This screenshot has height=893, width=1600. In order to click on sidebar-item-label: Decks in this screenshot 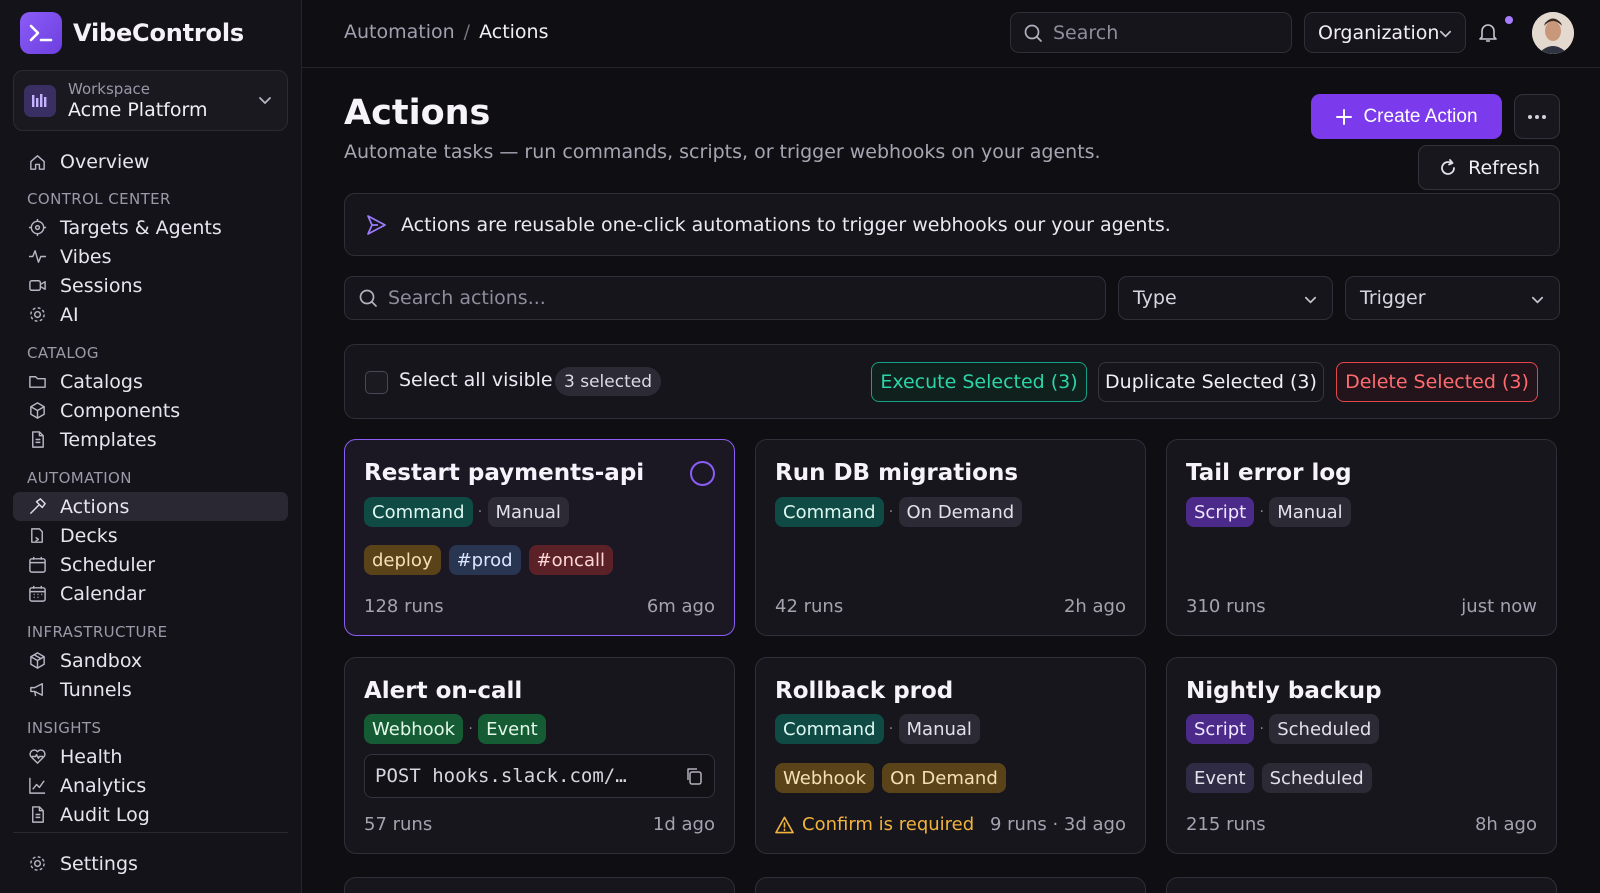, I will do `click(89, 535)`.